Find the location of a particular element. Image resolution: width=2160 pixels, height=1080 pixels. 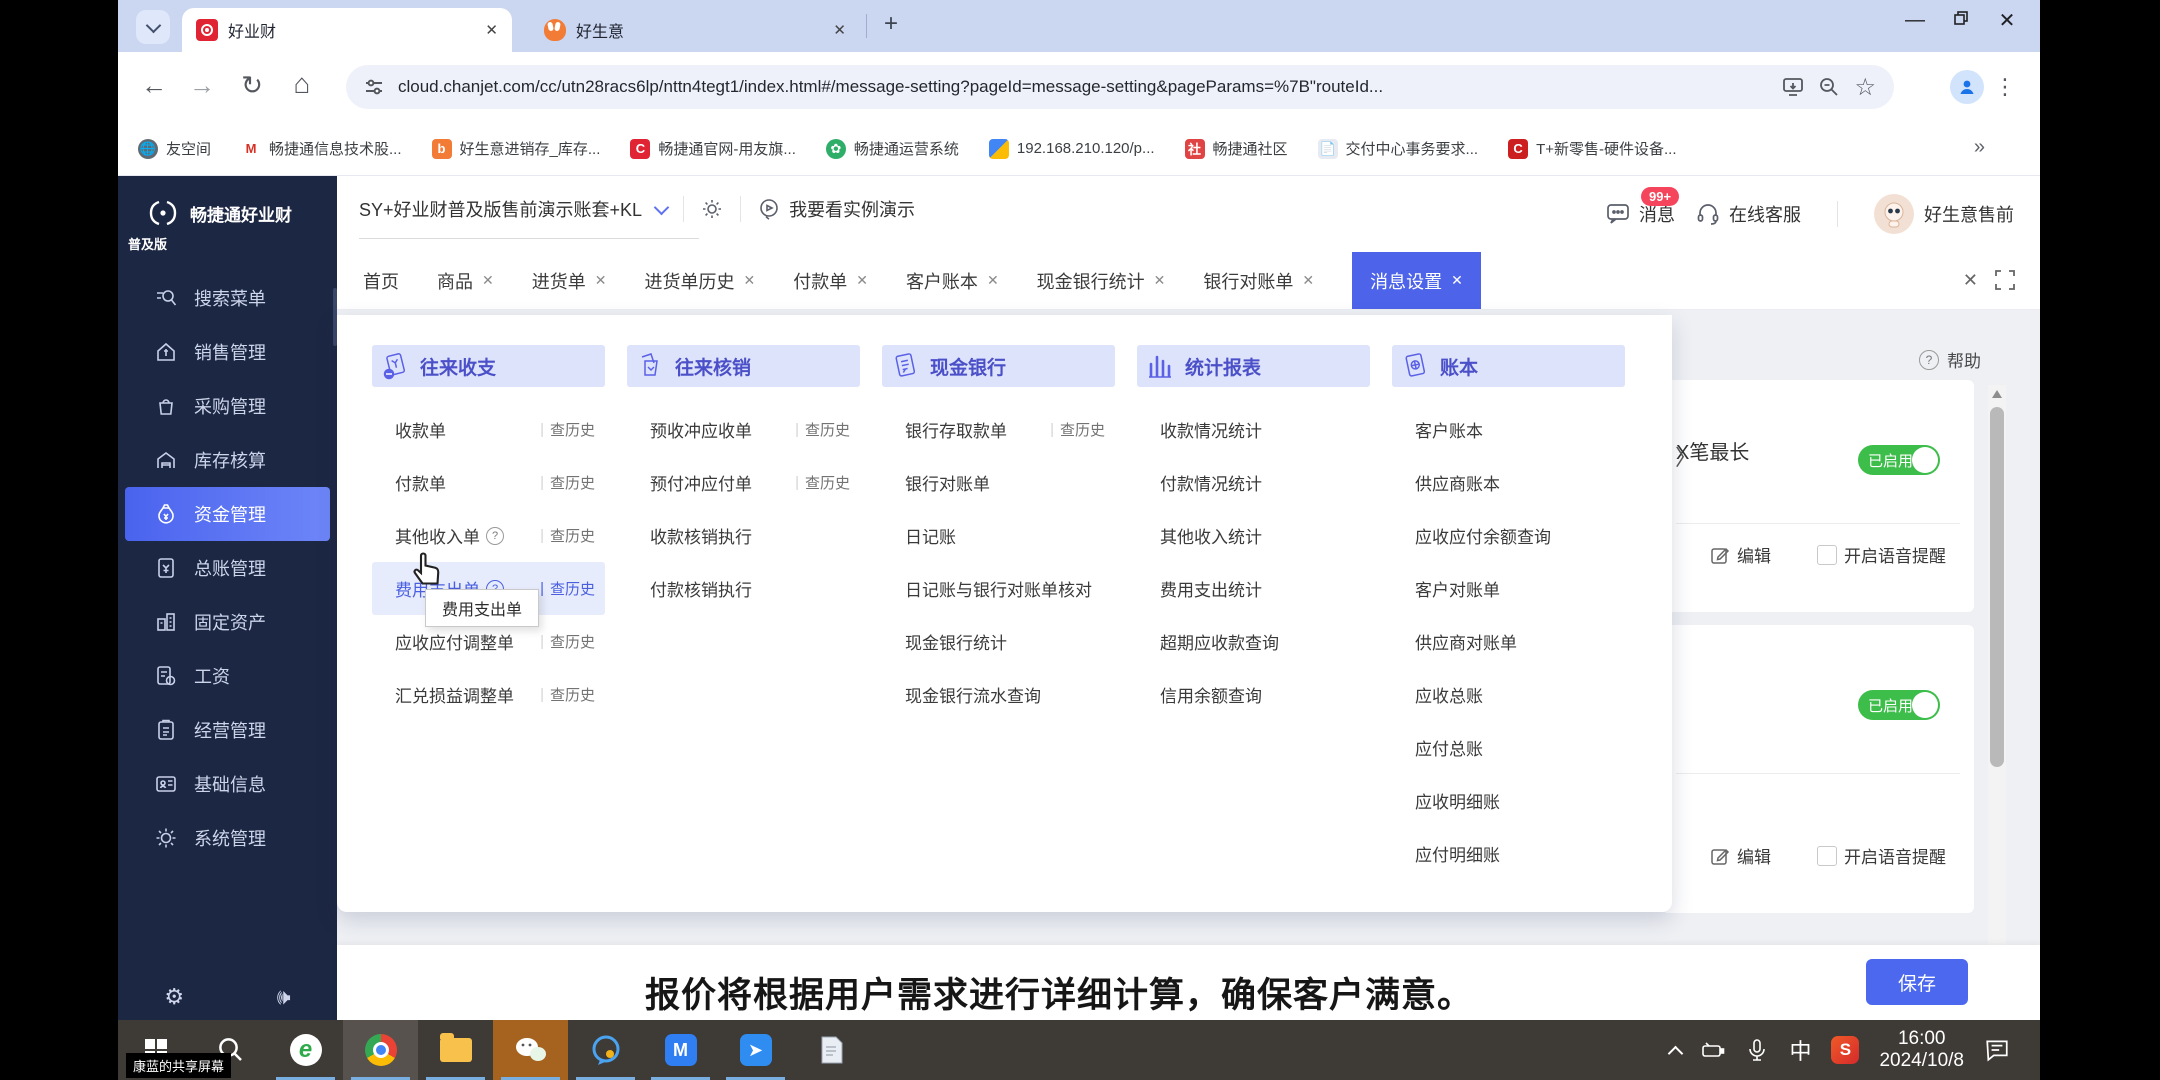

close-window-button: ✕ is located at coordinates (2007, 20).